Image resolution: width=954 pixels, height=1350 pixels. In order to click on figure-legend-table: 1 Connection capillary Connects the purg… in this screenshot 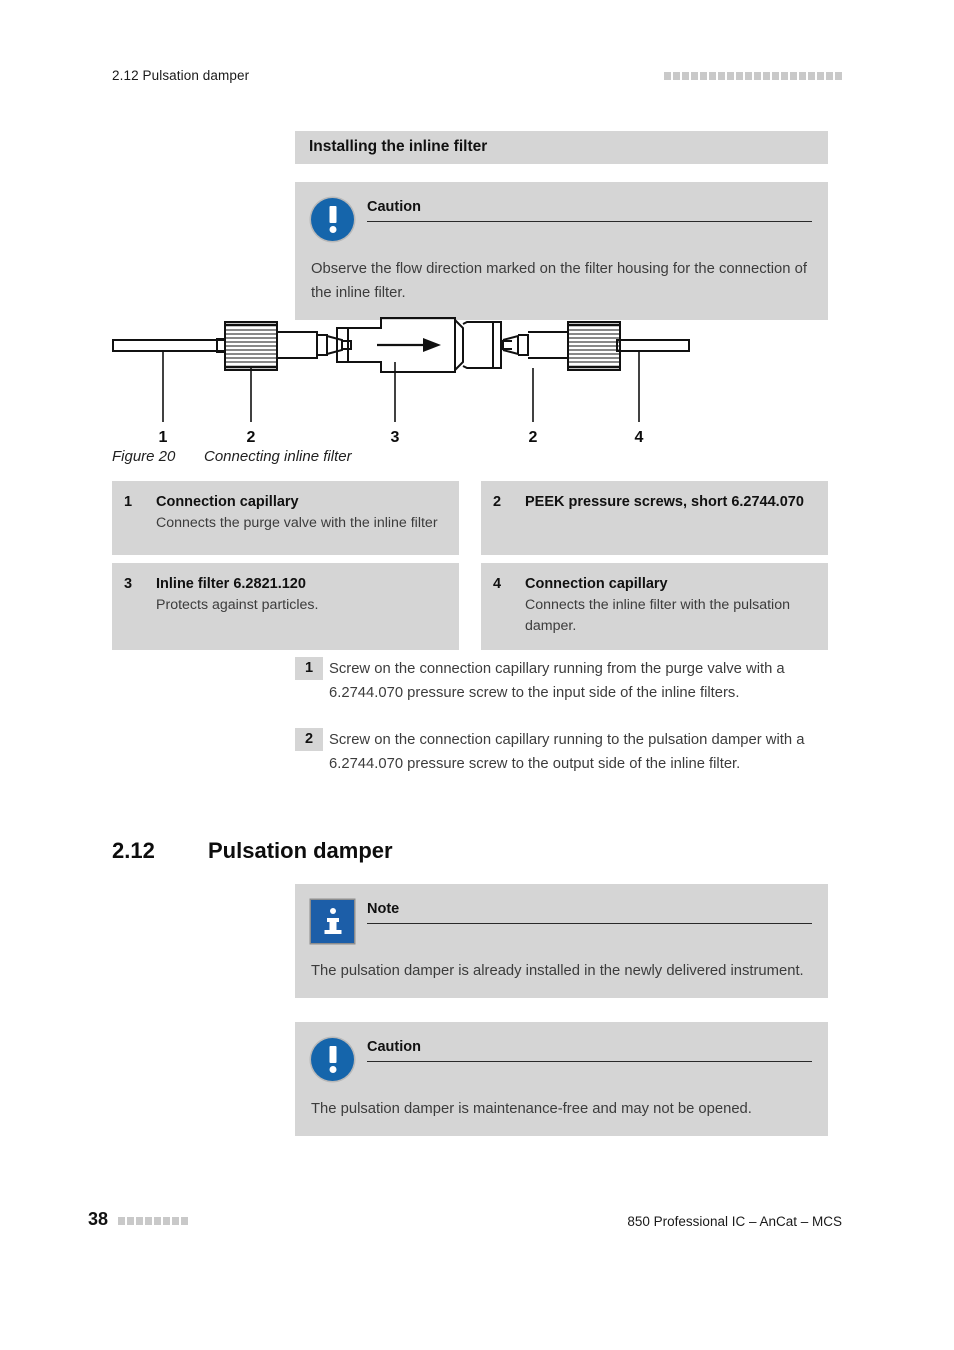, I will do `click(470, 569)`.